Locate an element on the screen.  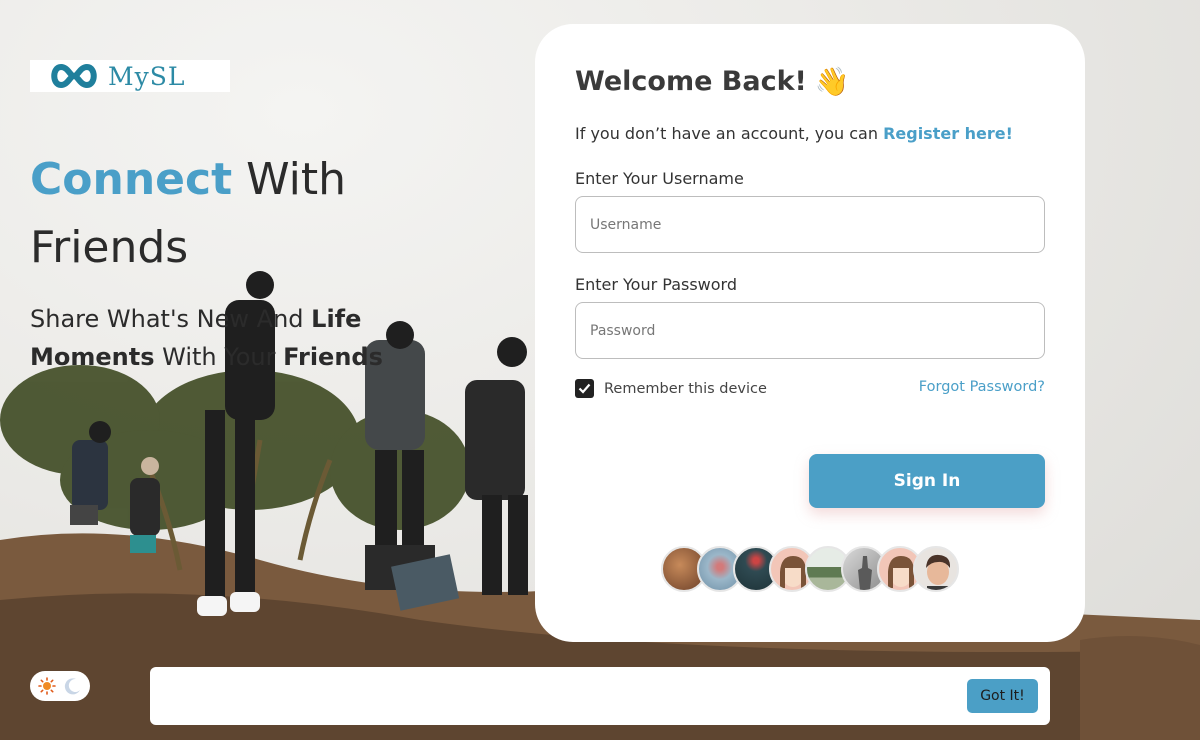
infinity-logo-icon is located at coordinates (74, 76).